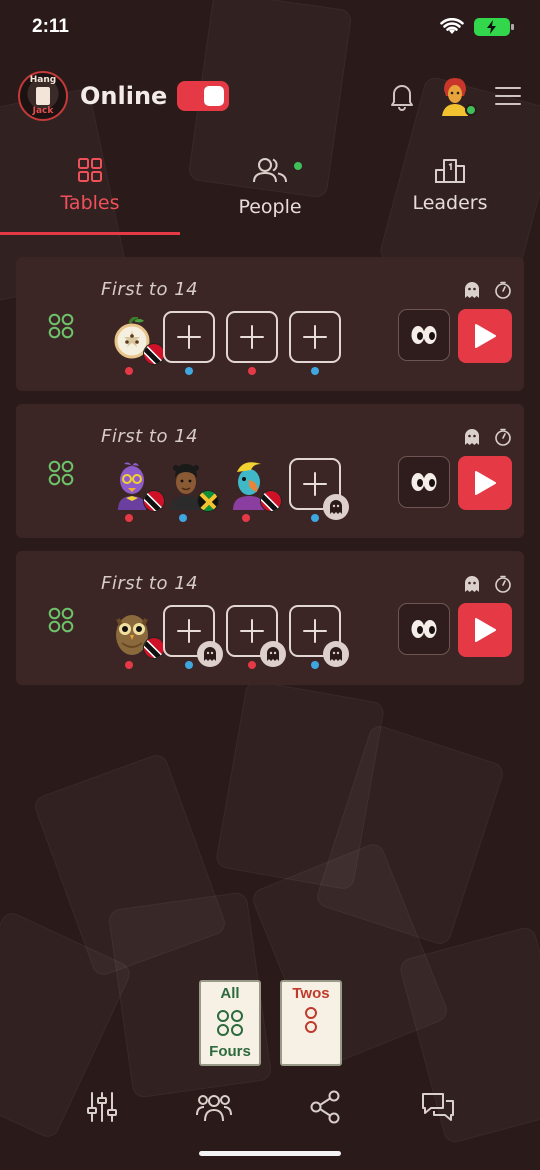 The image size is (540, 1170). I want to click on jamaica-flag-icon, so click(208, 501).